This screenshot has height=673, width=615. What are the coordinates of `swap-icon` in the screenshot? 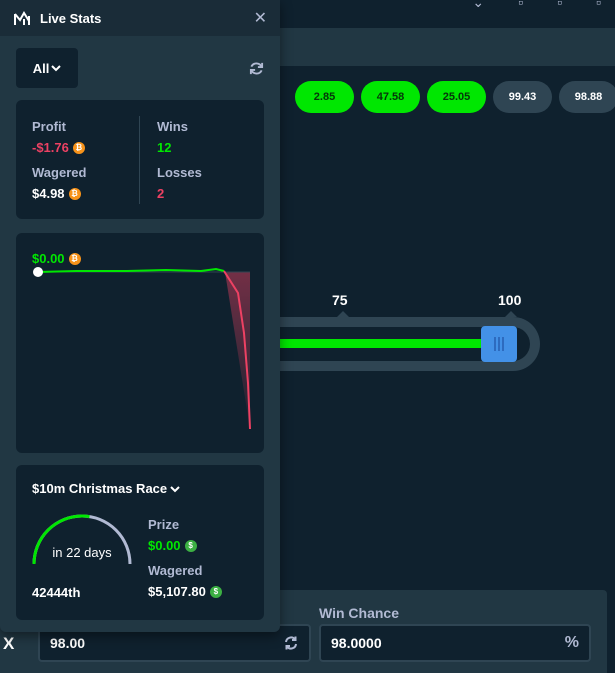 It's located at (291, 643).